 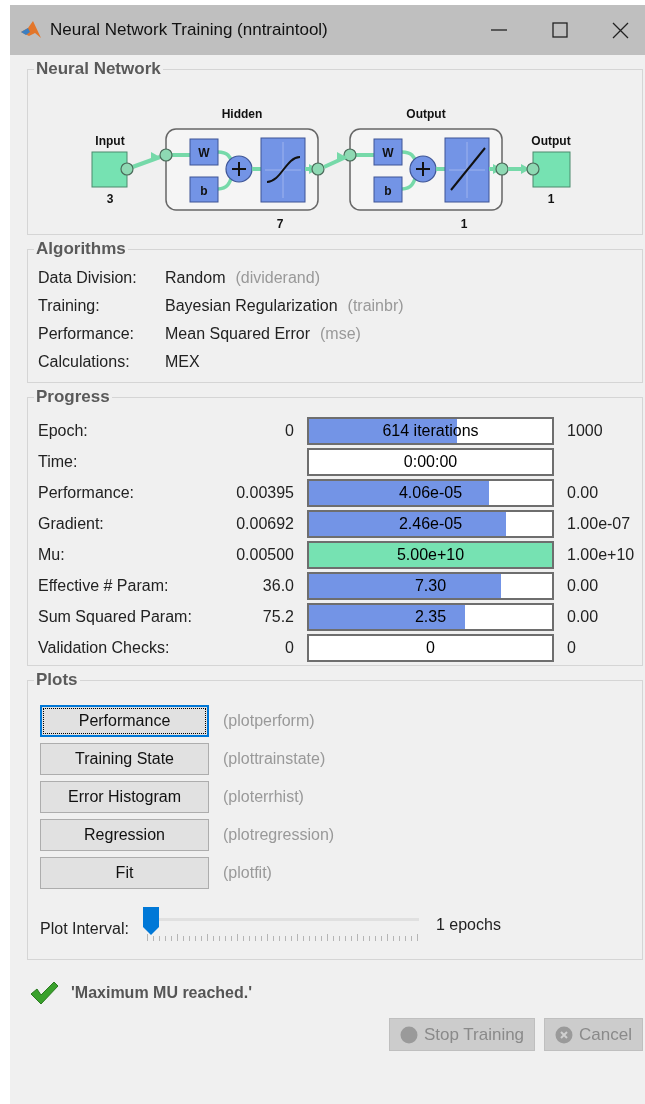 What do you see at coordinates (340, 334) in the screenshot?
I see `function-name: (mse)` at bounding box center [340, 334].